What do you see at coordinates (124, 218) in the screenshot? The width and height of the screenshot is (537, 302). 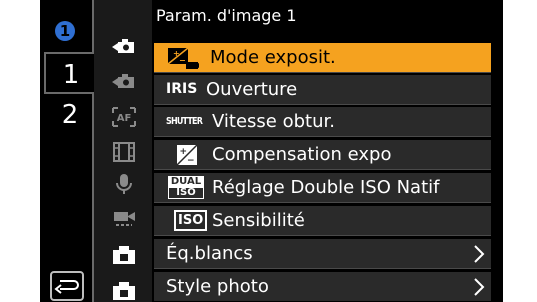 I see `video-camera-icon` at bounding box center [124, 218].